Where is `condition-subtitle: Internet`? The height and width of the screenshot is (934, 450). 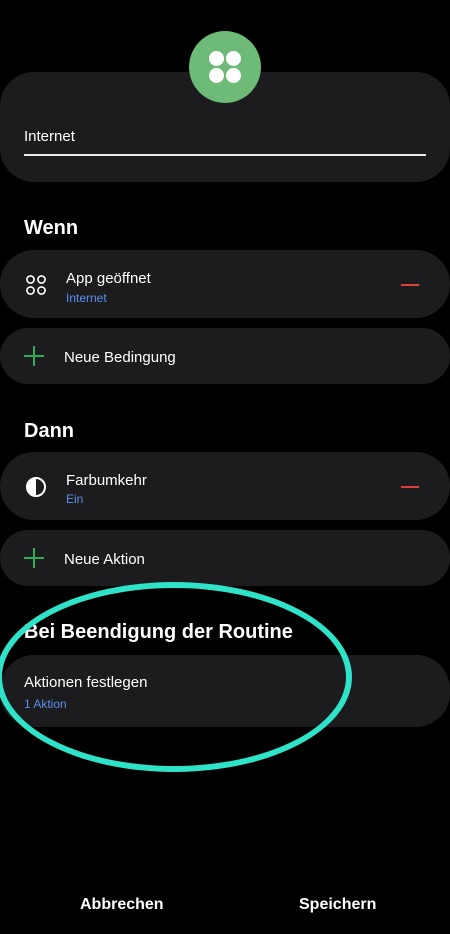 condition-subtitle: Internet is located at coordinates (86, 298).